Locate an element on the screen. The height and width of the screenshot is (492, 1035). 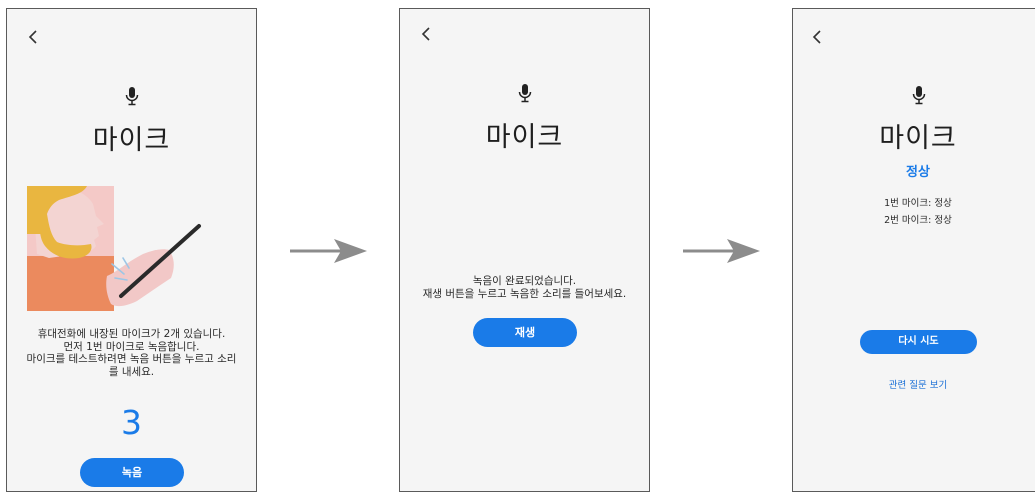
countdown-number: 3 is located at coordinates (131, 422).